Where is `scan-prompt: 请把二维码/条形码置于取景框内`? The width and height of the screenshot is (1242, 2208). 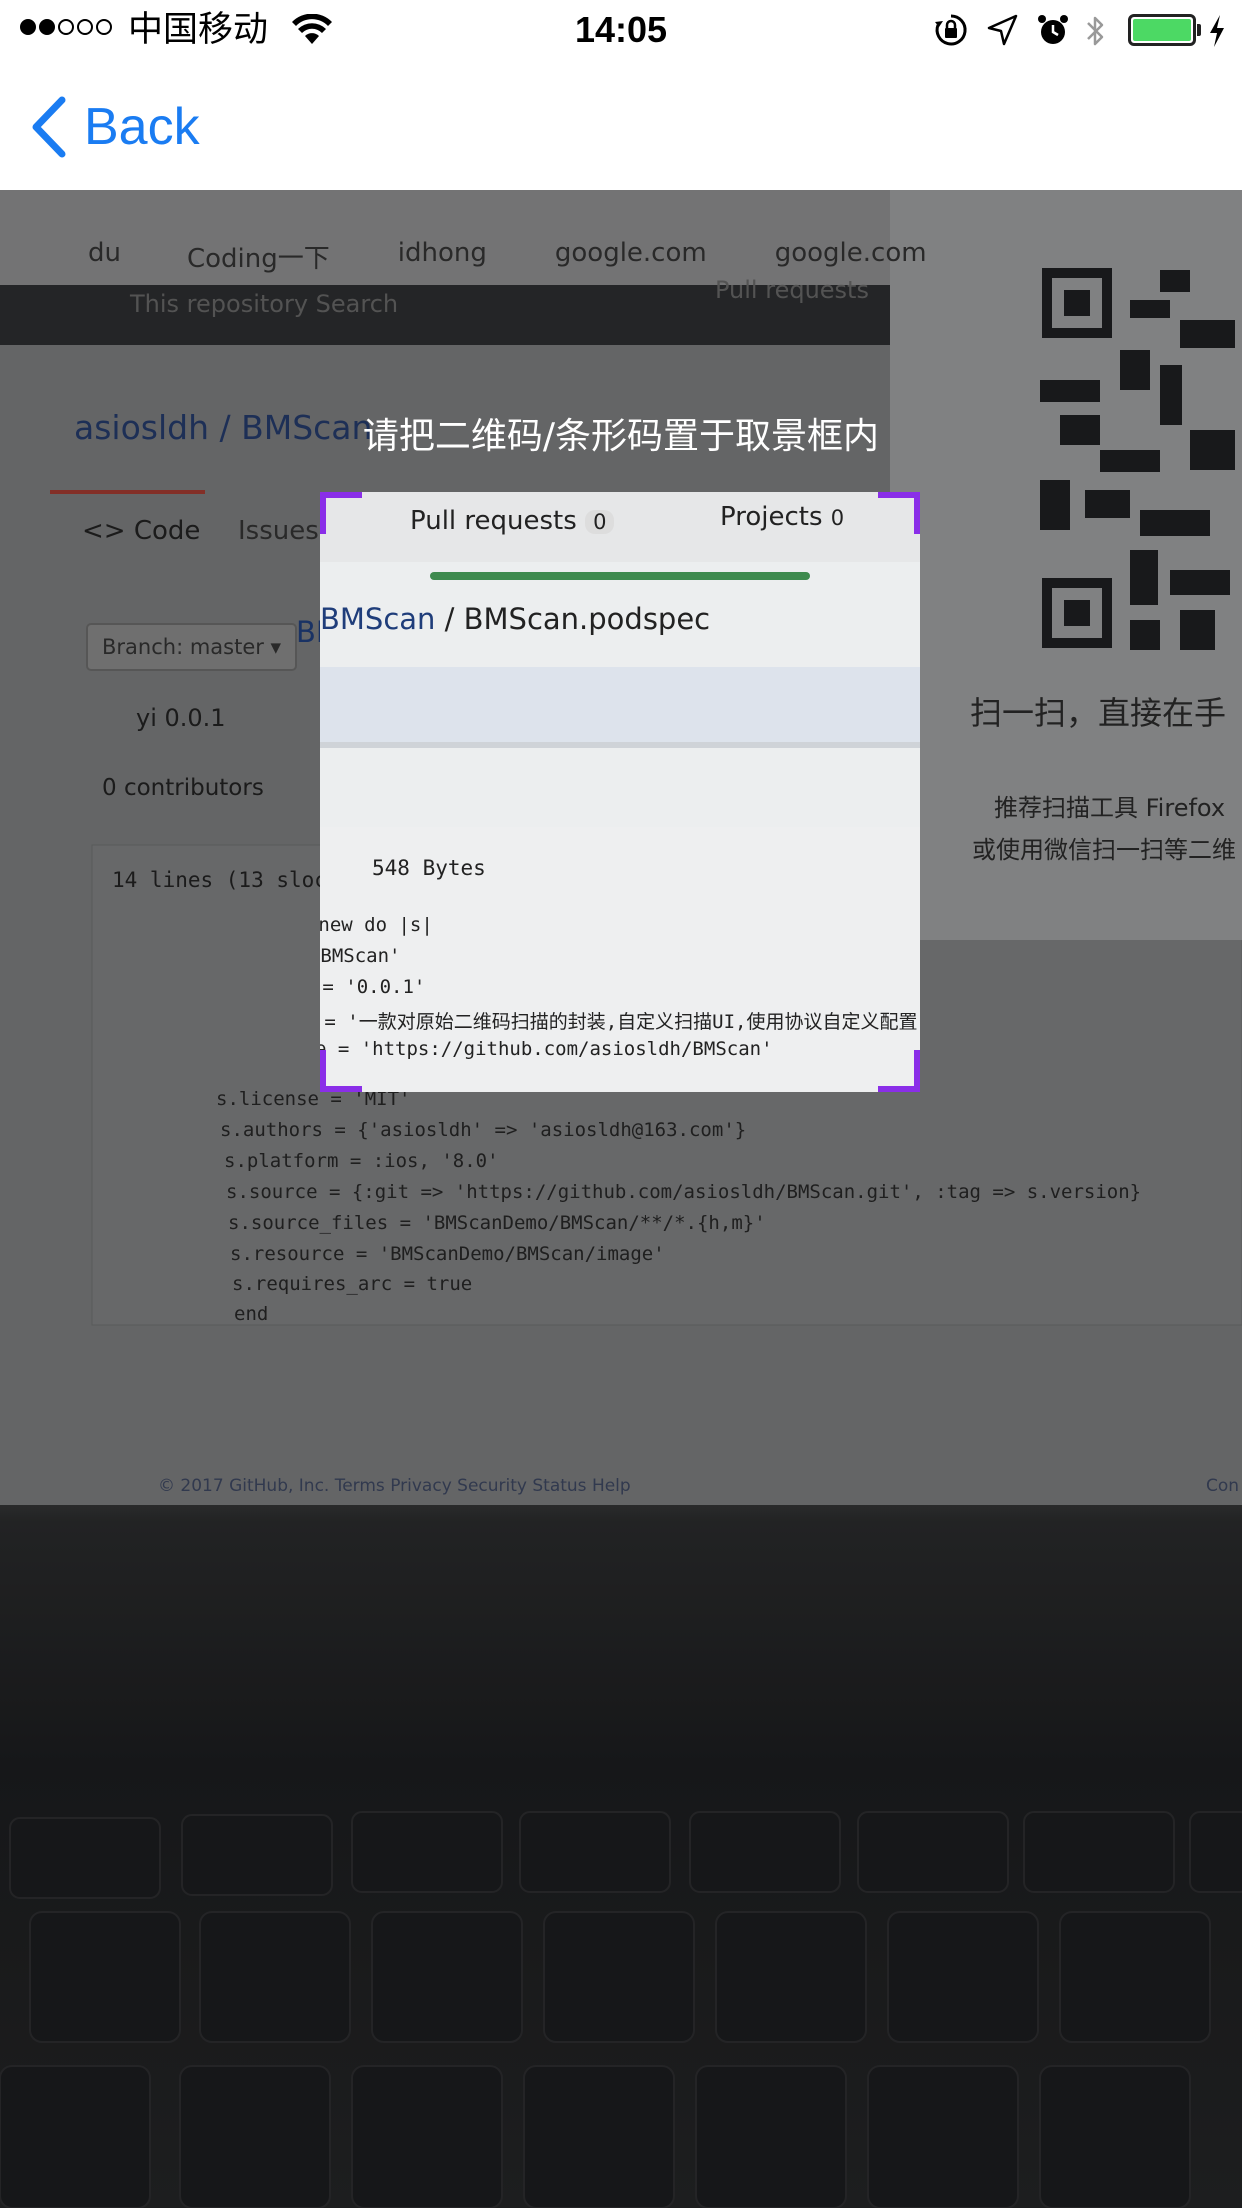 scan-prompt: 请把二维码/条形码置于取景框内 is located at coordinates (621, 436).